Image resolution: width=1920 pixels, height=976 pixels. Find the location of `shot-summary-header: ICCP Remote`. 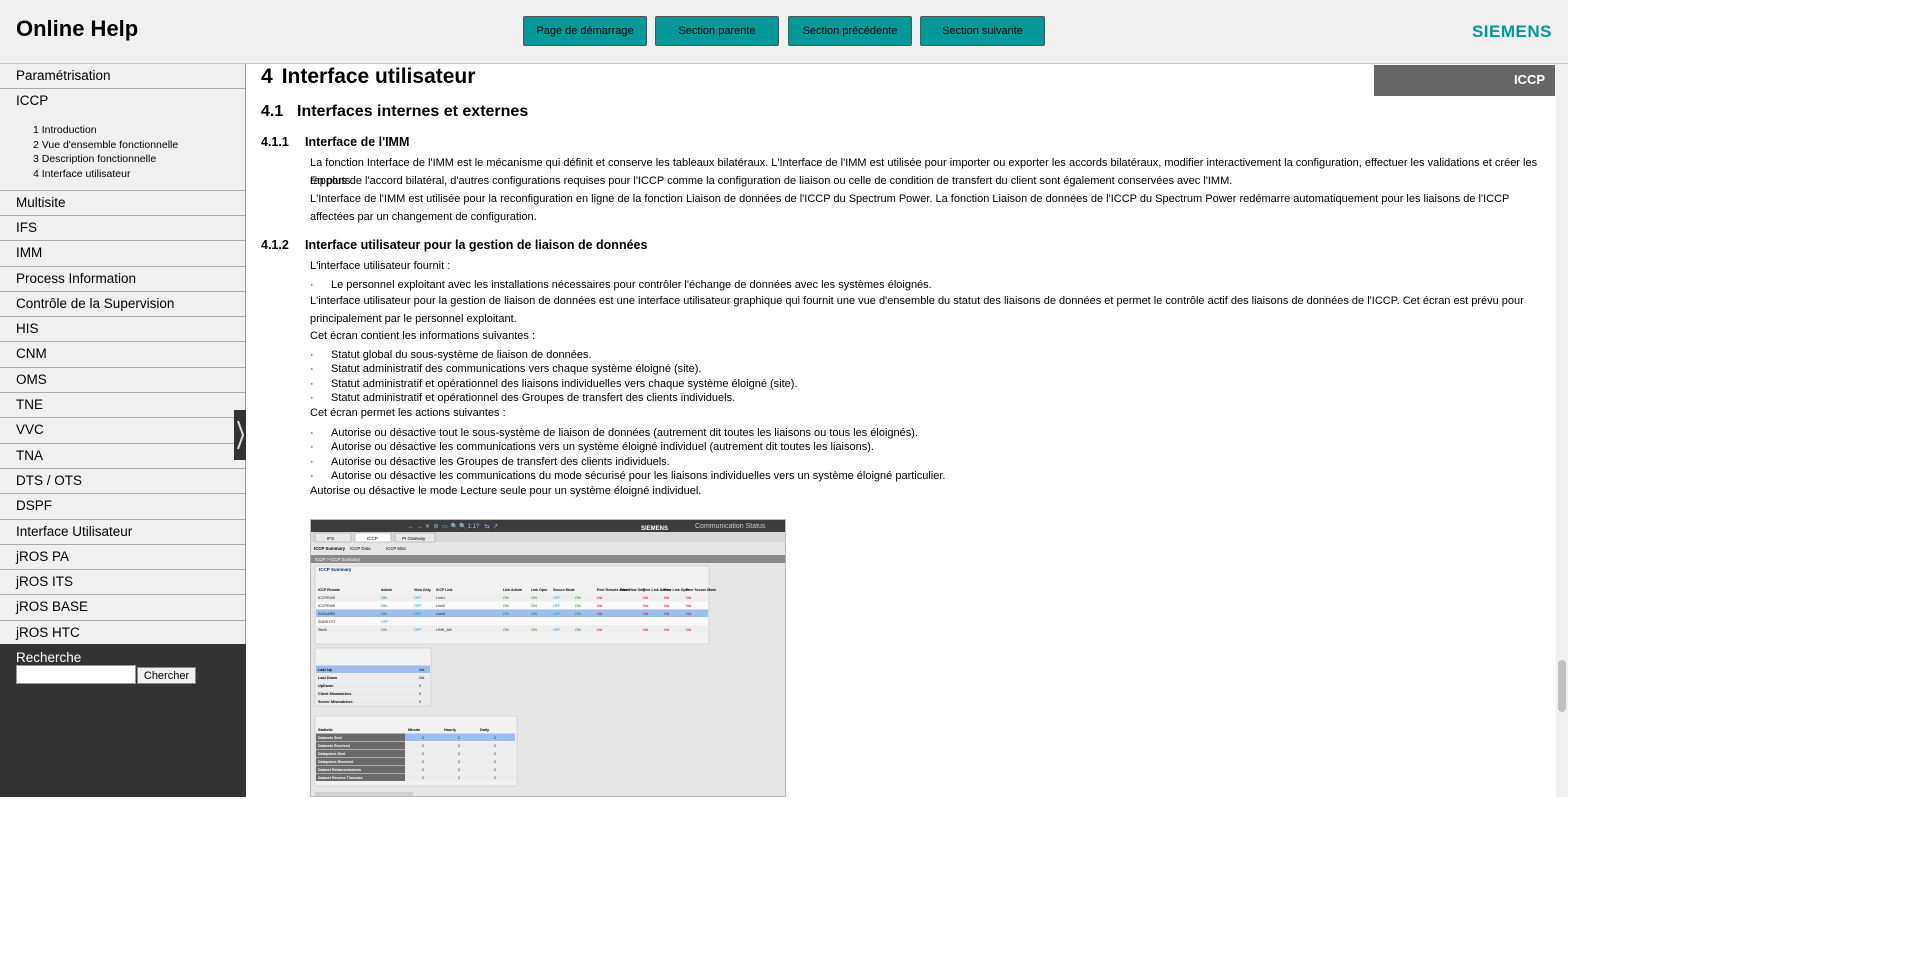

shot-summary-header: ICCP Remote is located at coordinates (329, 590).